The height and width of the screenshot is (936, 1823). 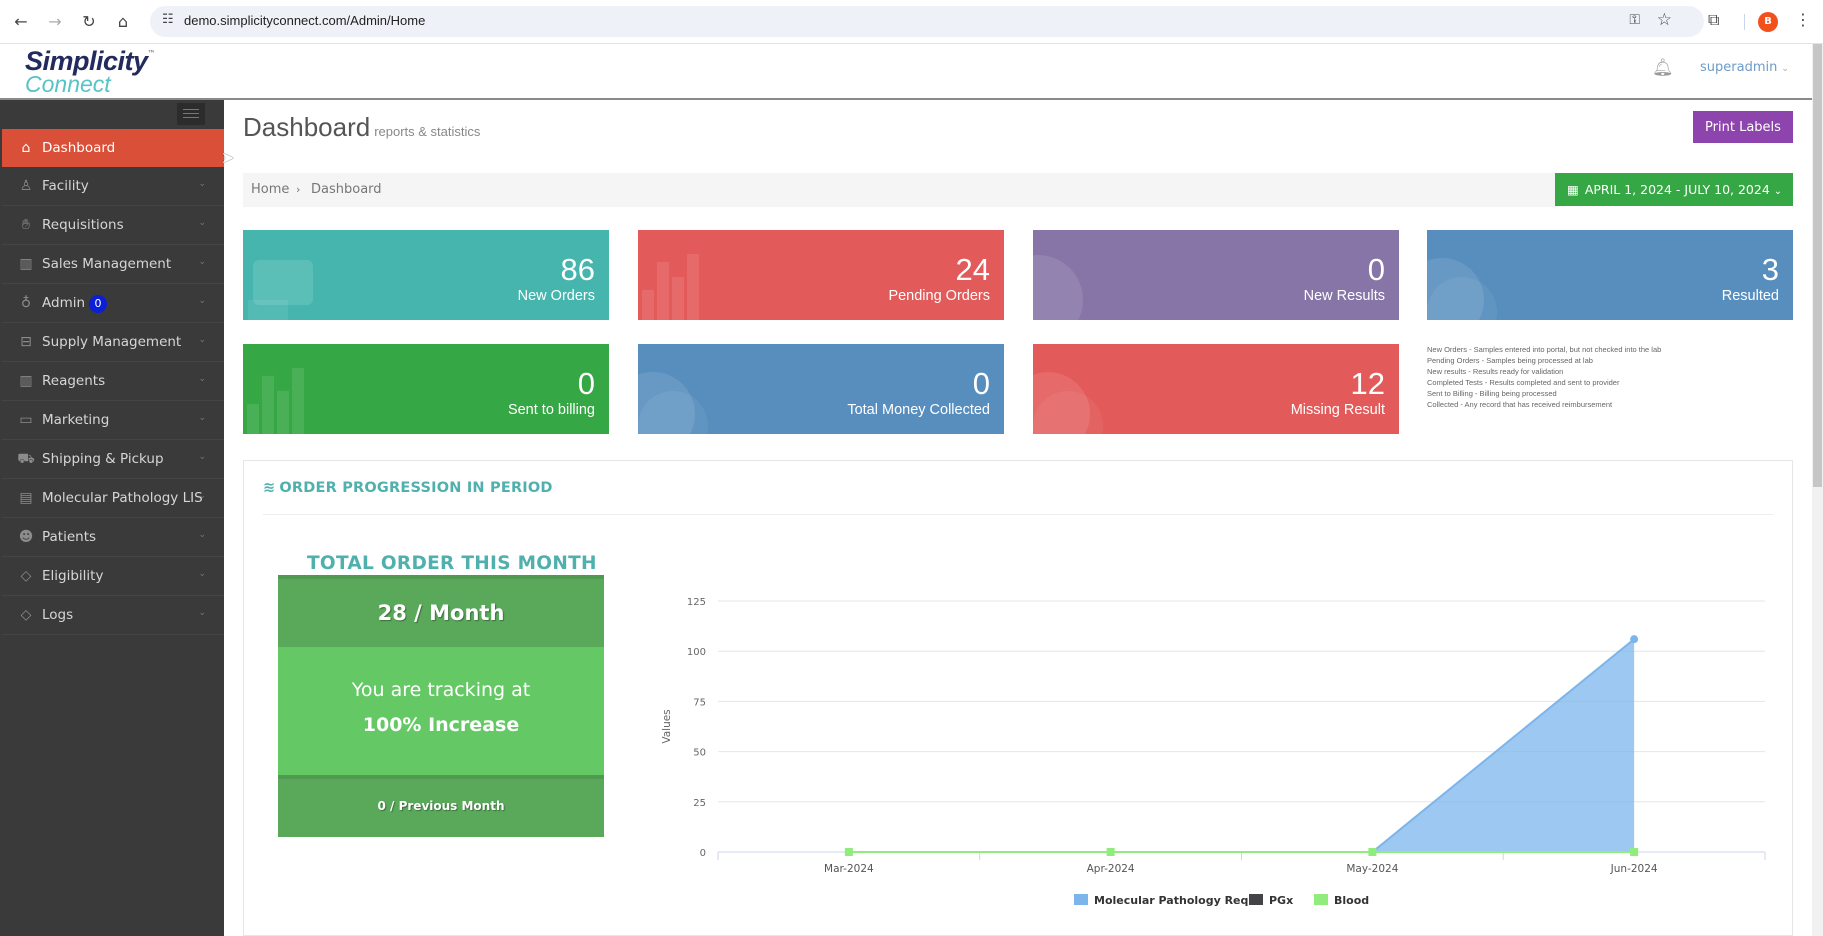 What do you see at coordinates (1018, 514) in the screenshot?
I see `panel-divider` at bounding box center [1018, 514].